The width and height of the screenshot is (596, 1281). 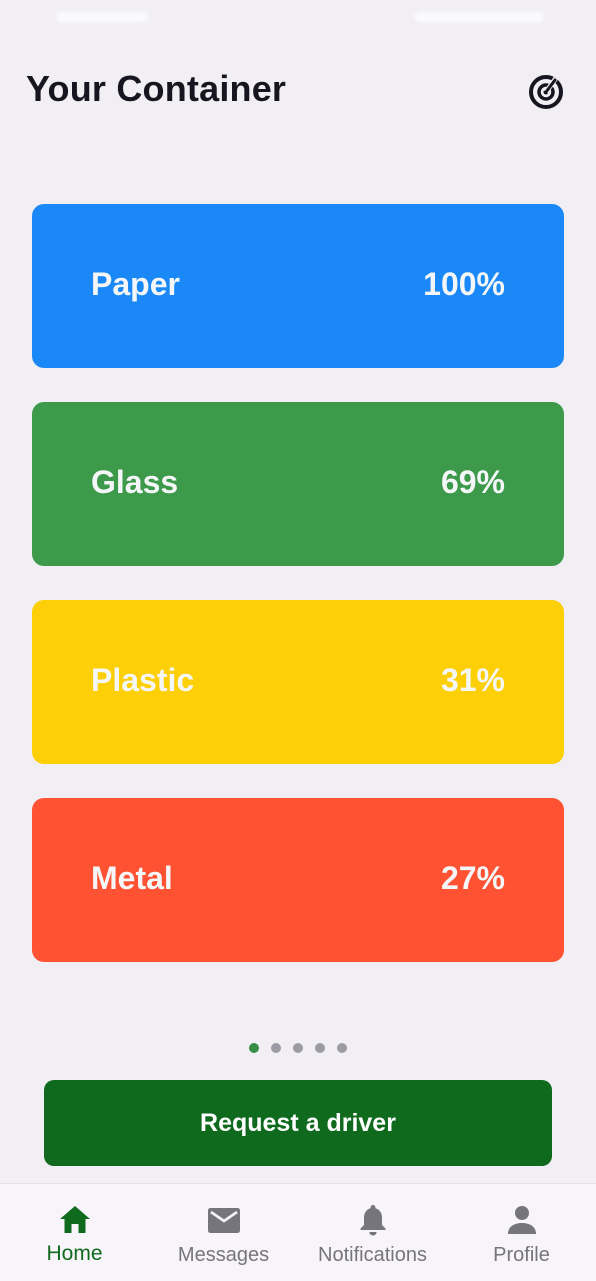 I want to click on container-label: Metal, so click(x=132, y=878).